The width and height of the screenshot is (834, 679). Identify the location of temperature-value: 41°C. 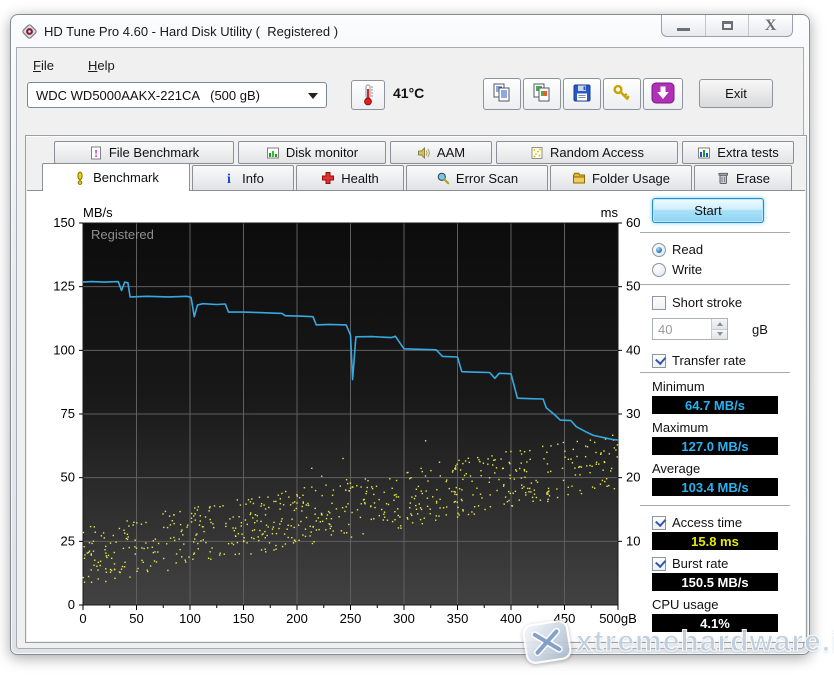
(409, 93).